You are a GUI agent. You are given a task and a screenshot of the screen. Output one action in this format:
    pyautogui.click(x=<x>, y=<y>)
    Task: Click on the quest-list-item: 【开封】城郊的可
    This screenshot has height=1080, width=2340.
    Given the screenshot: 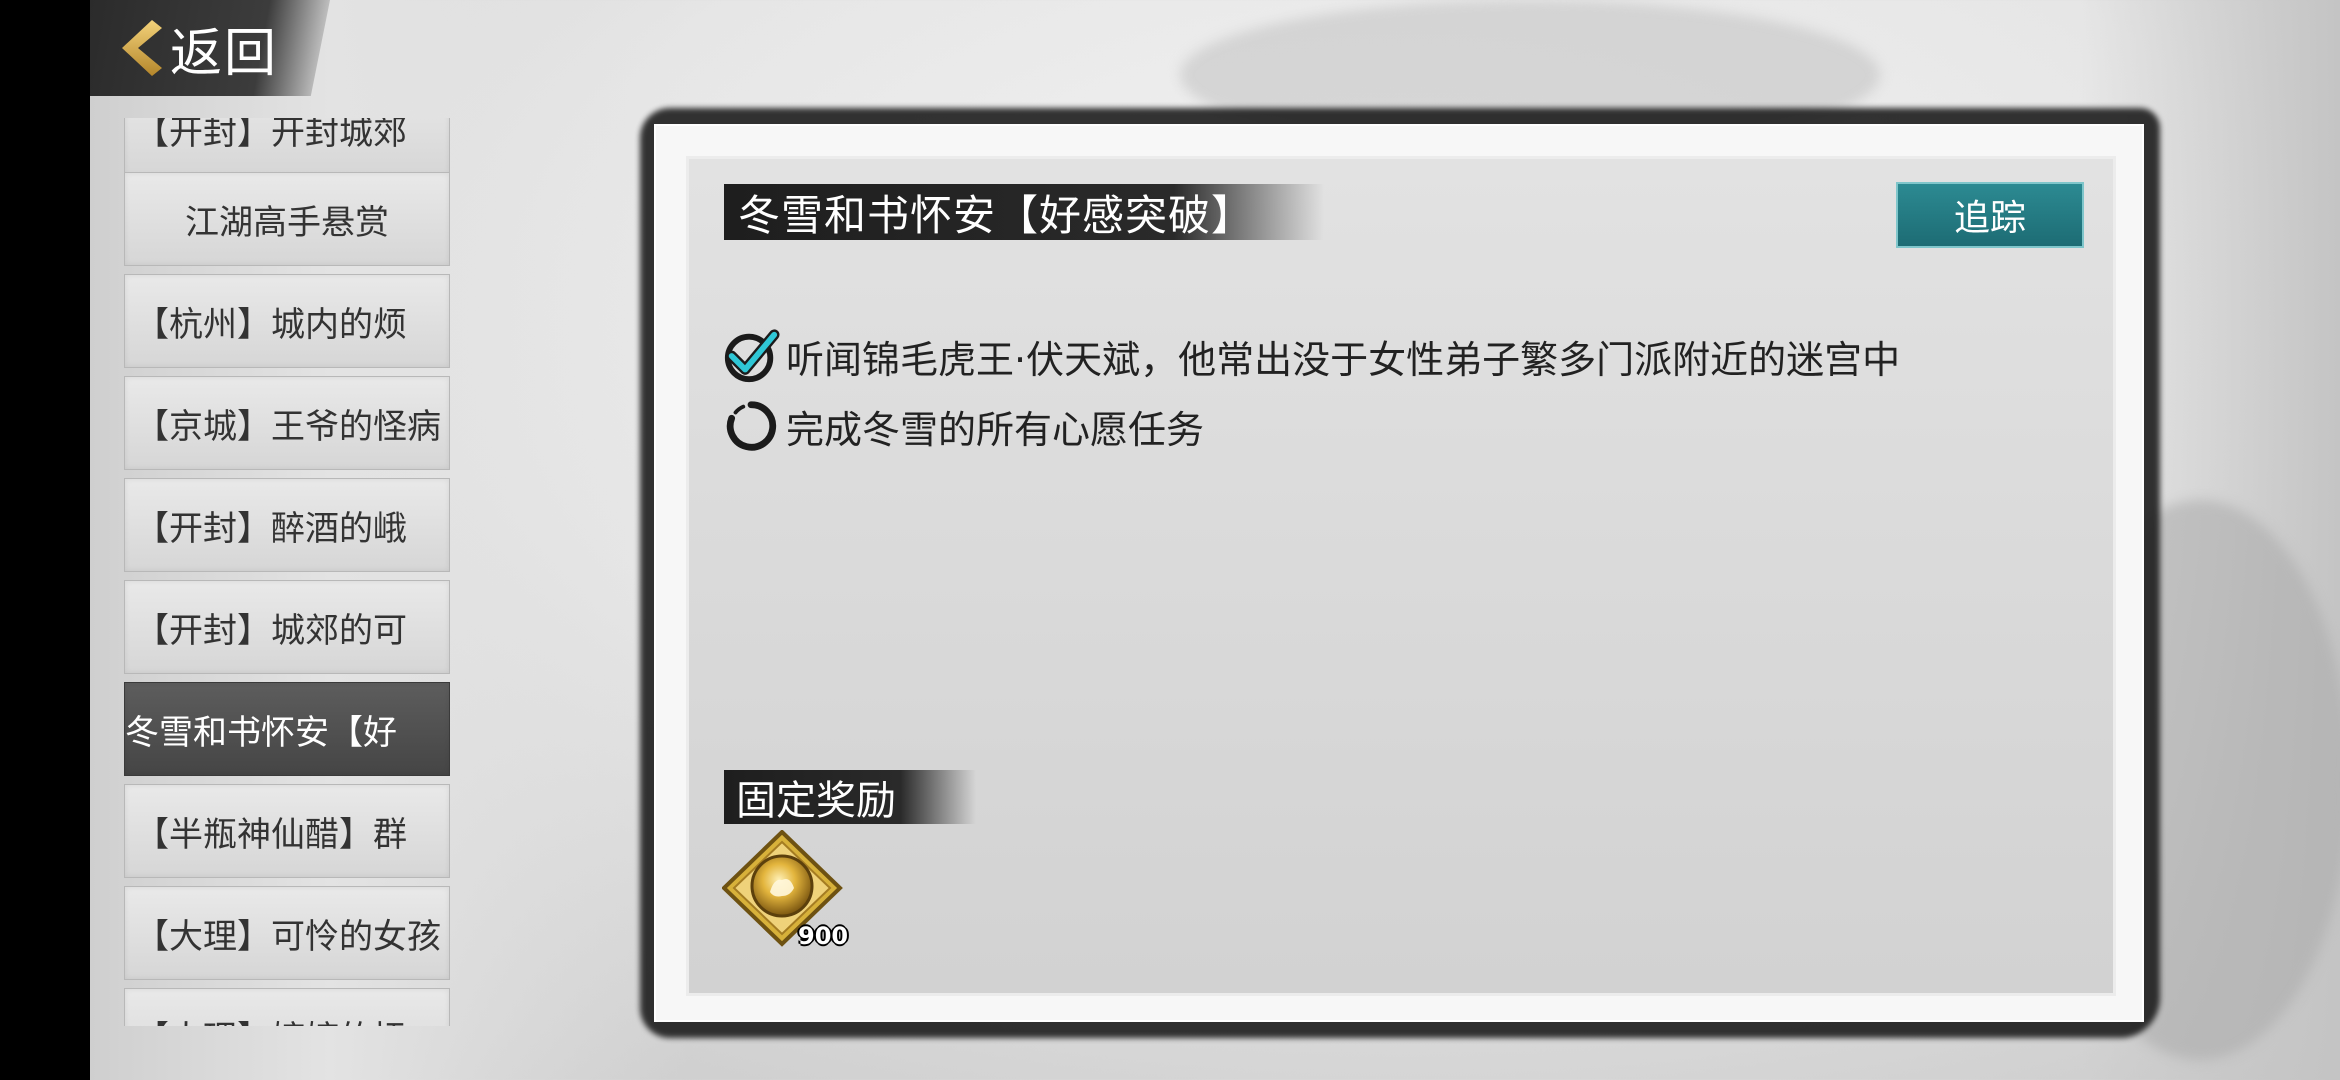 What is the action you would take?
    pyautogui.click(x=287, y=627)
    